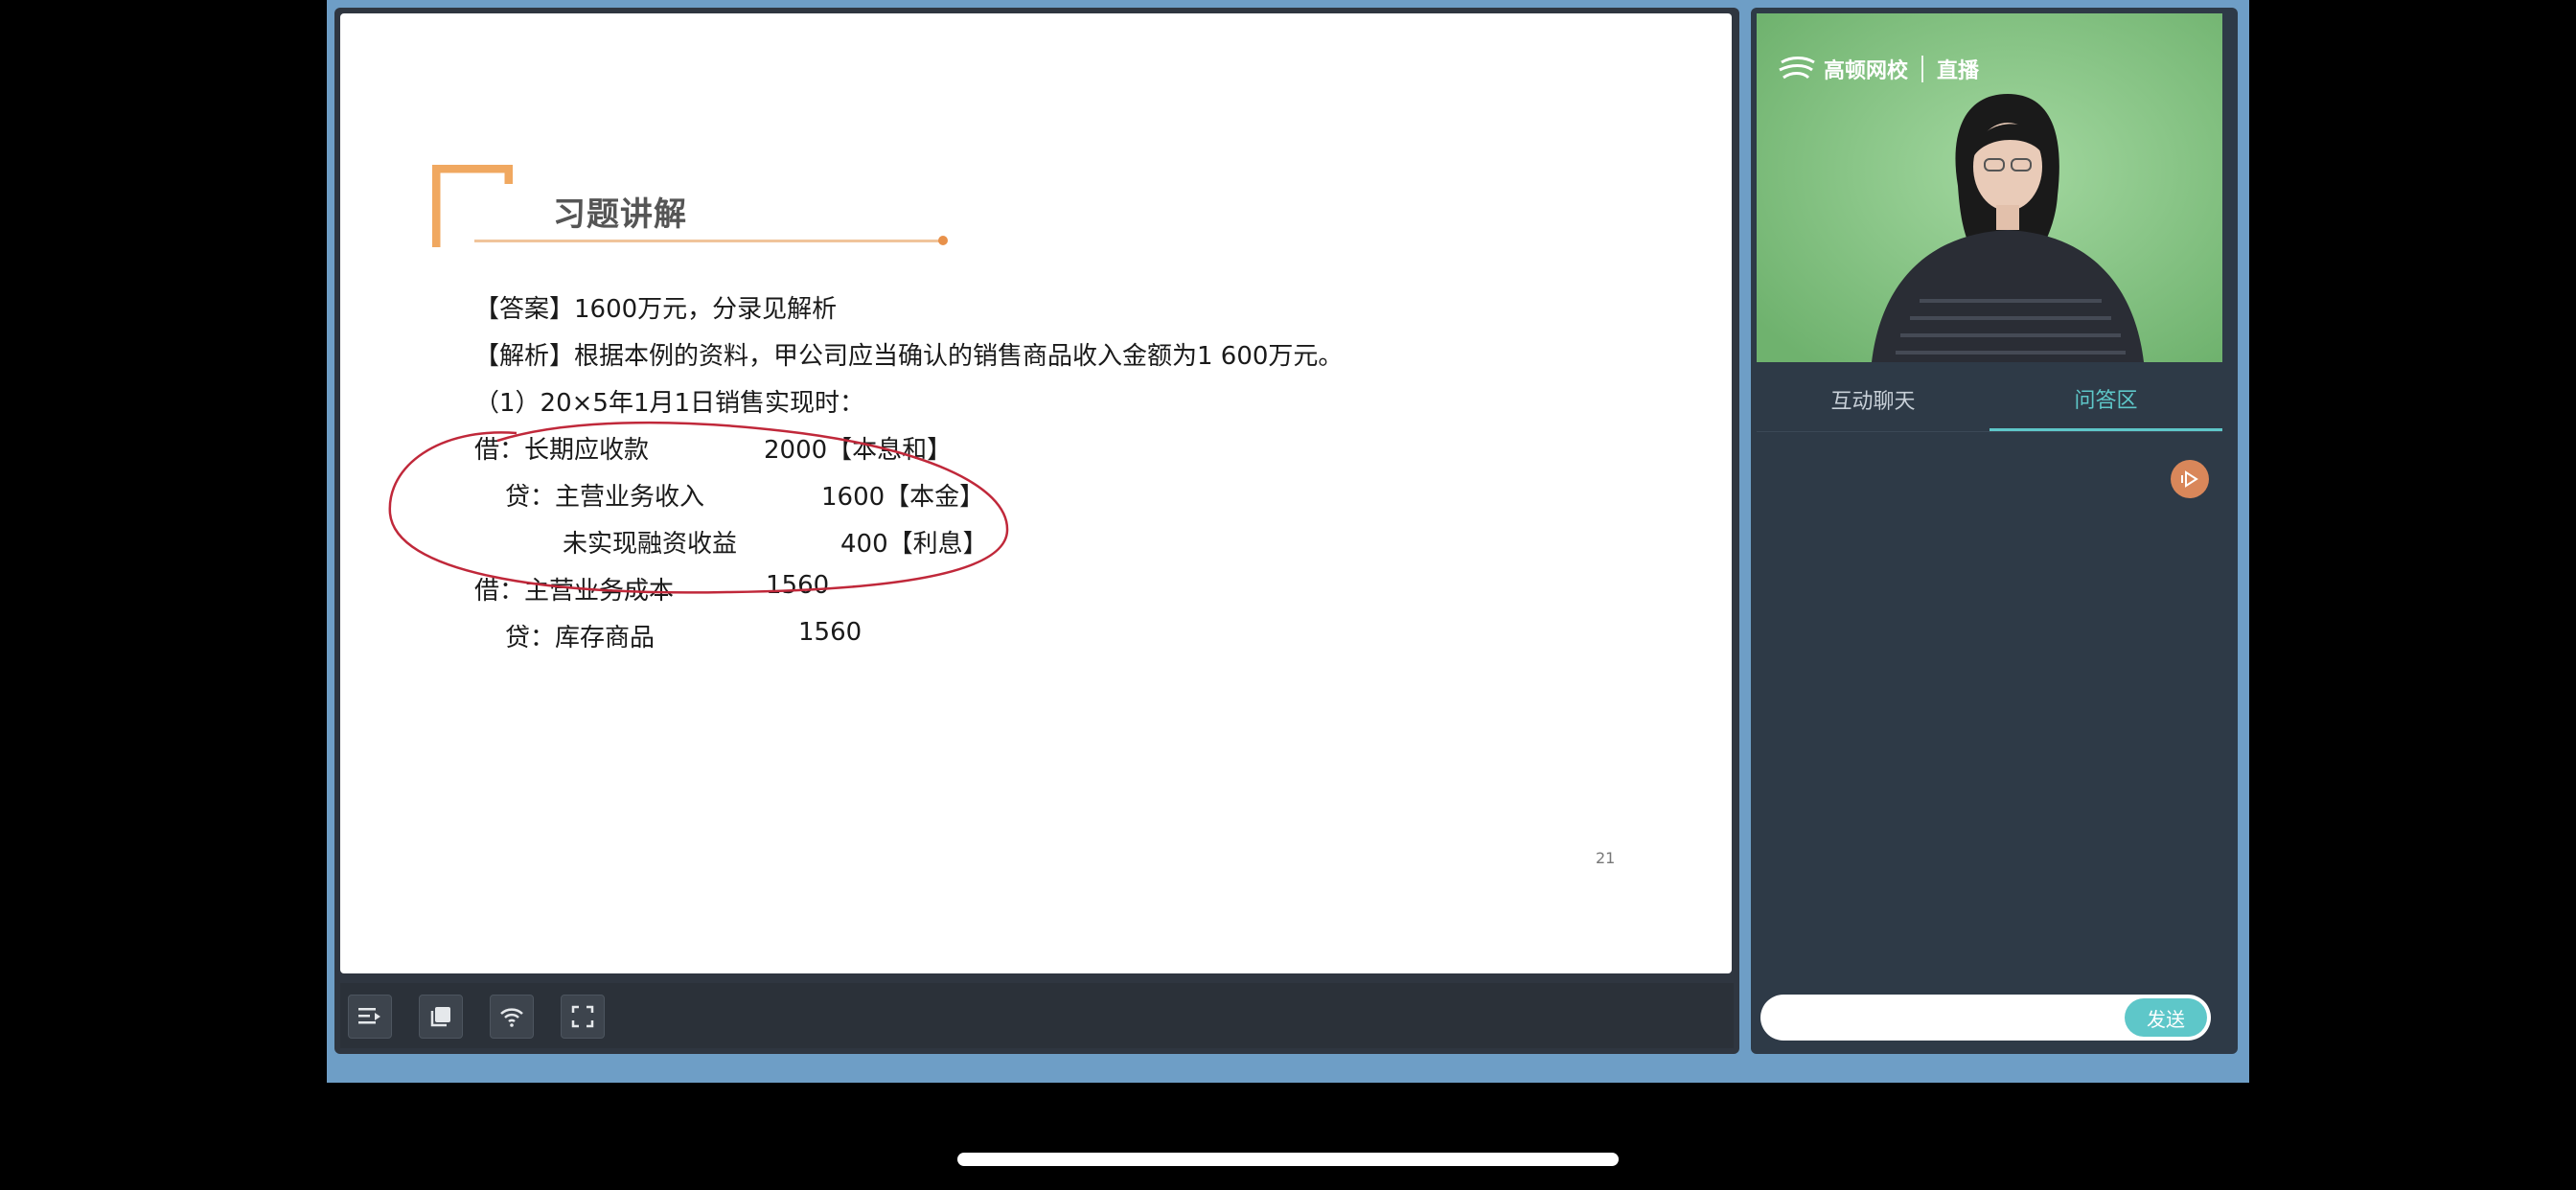  Describe the element at coordinates (669, 404) in the screenshot. I see `step-line: （1）20×5年1月1日销售实现时：` at that location.